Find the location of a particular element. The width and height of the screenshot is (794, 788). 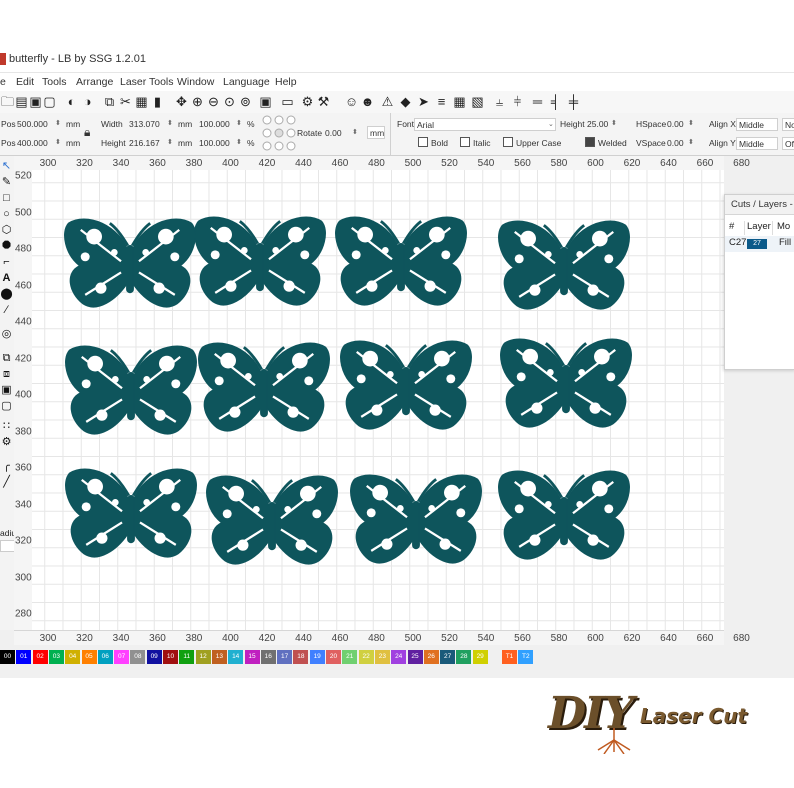

user-icon: ☻ is located at coordinates (367, 101).